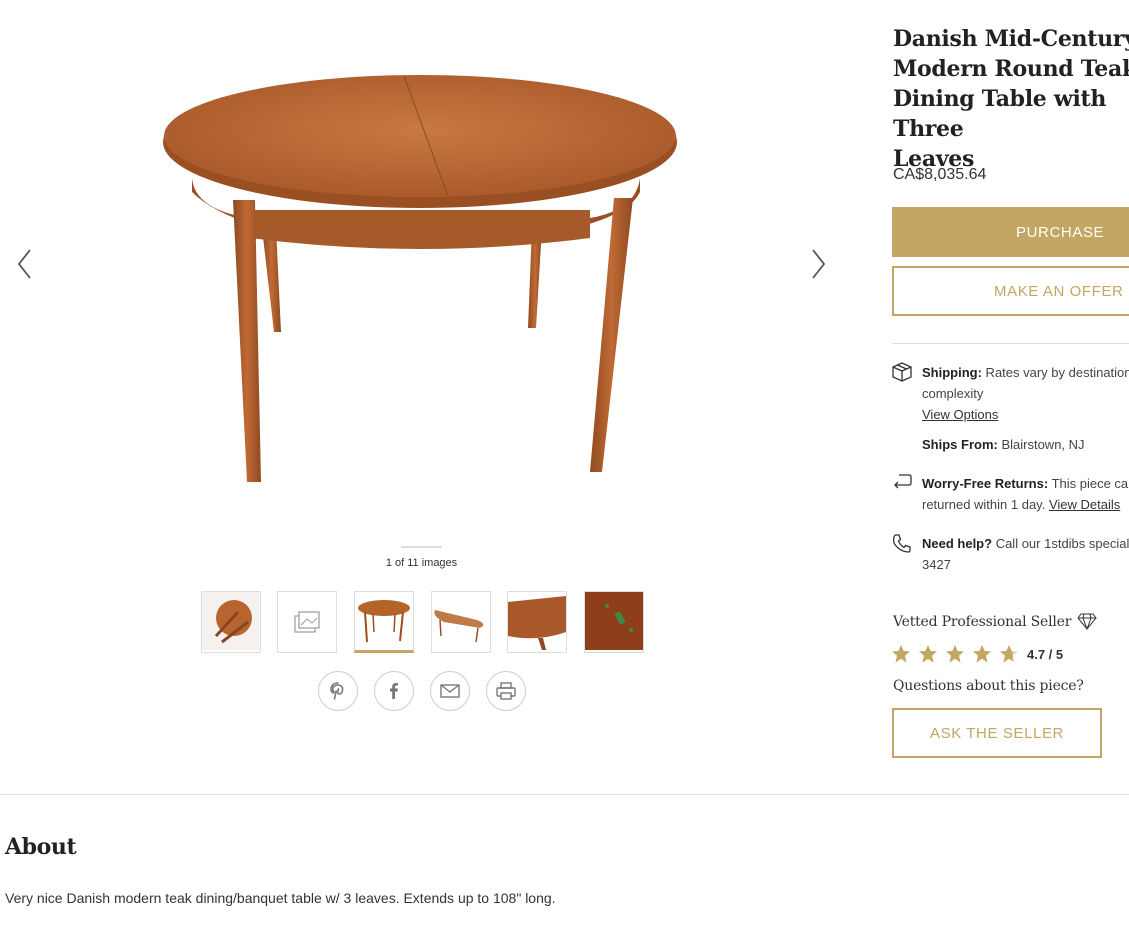 This screenshot has height=938, width=1129. What do you see at coordinates (982, 622) in the screenshot?
I see `vetted-seller-badge: Vetted Professional Seller` at bounding box center [982, 622].